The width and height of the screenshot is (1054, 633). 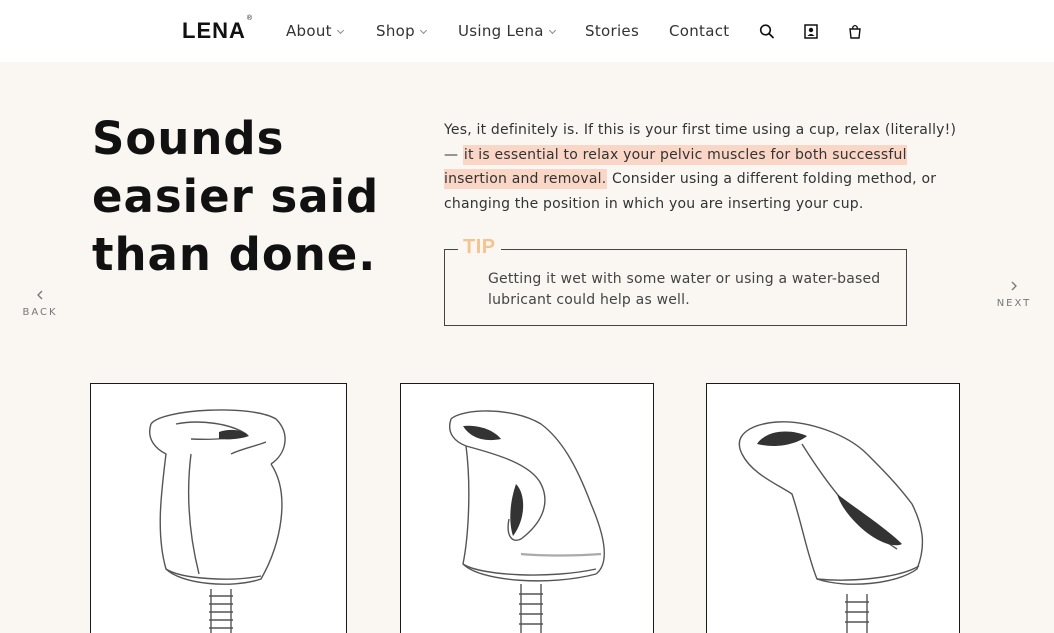 What do you see at coordinates (811, 31) in the screenshot?
I see `account-icon` at bounding box center [811, 31].